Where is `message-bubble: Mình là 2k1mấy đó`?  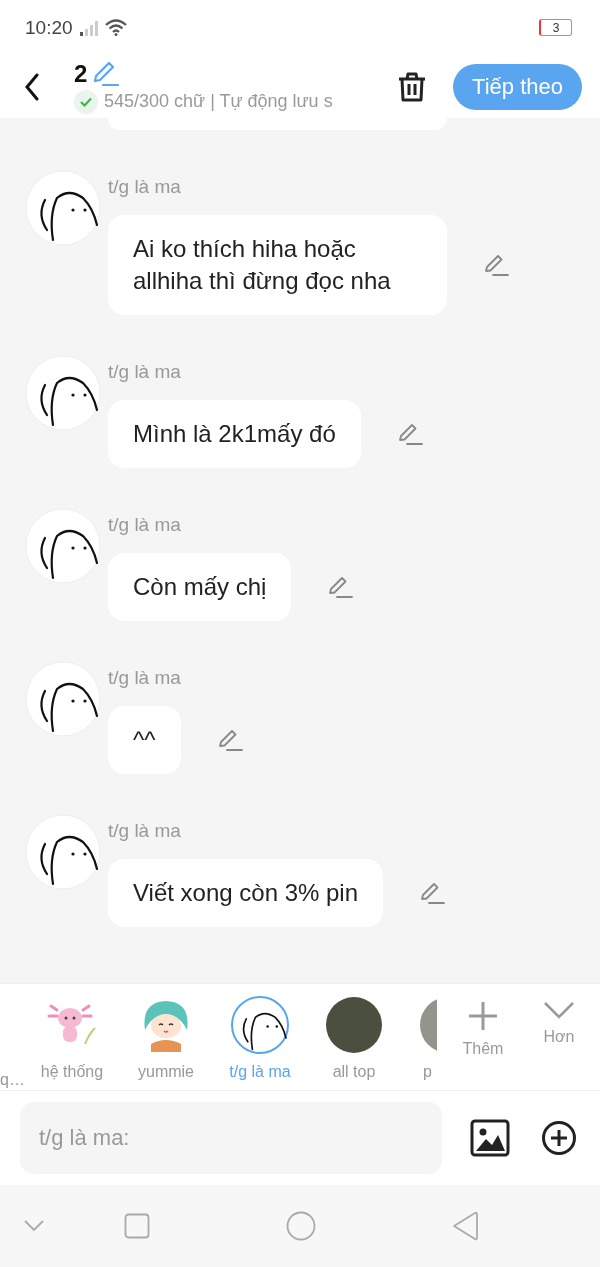
message-bubble: Mình là 2k1mấy đó is located at coordinates (234, 434).